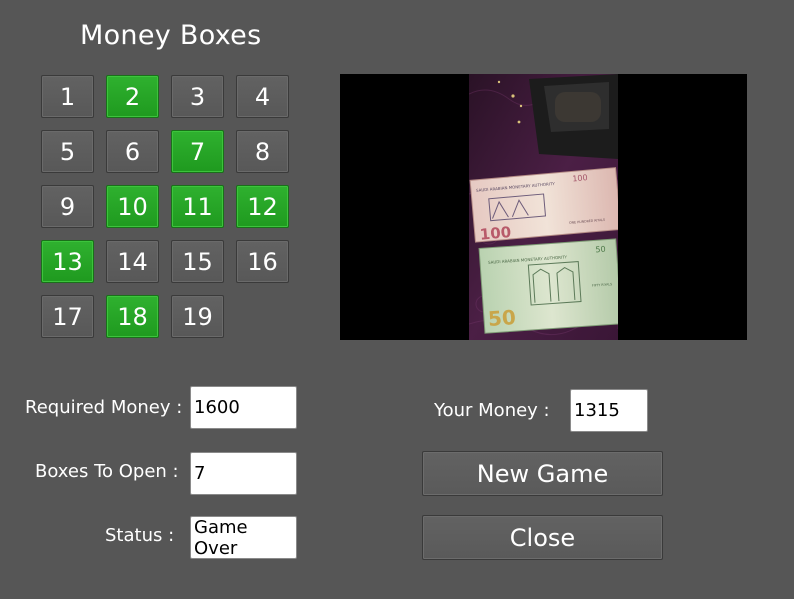 The height and width of the screenshot is (599, 794). What do you see at coordinates (542, 473) in the screenshot?
I see `new-game-button: New Game` at bounding box center [542, 473].